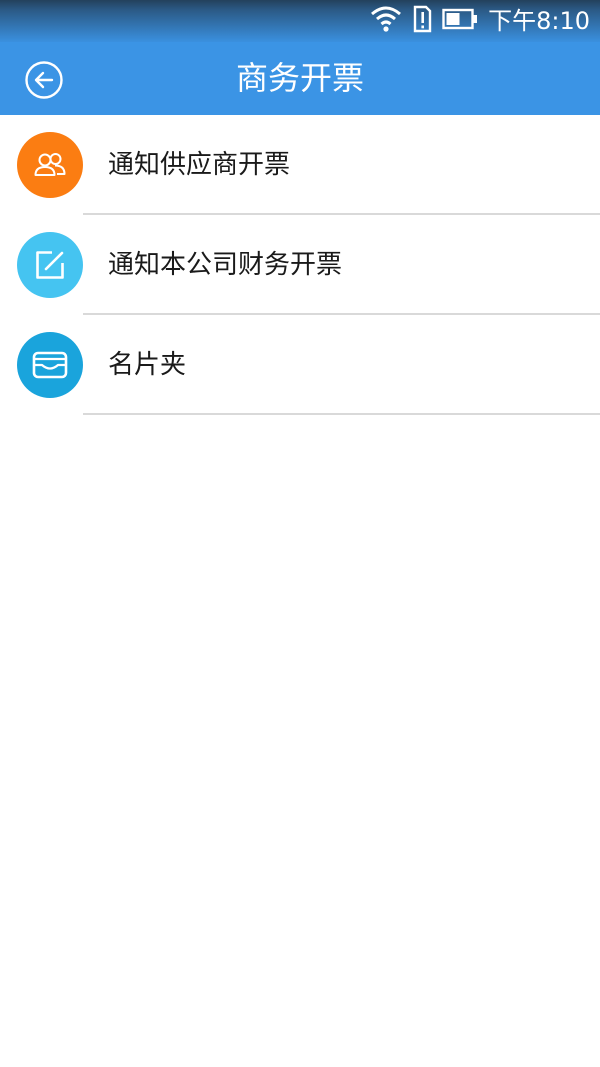 This screenshot has width=600, height=1067. I want to click on wifi-icon, so click(386, 21).